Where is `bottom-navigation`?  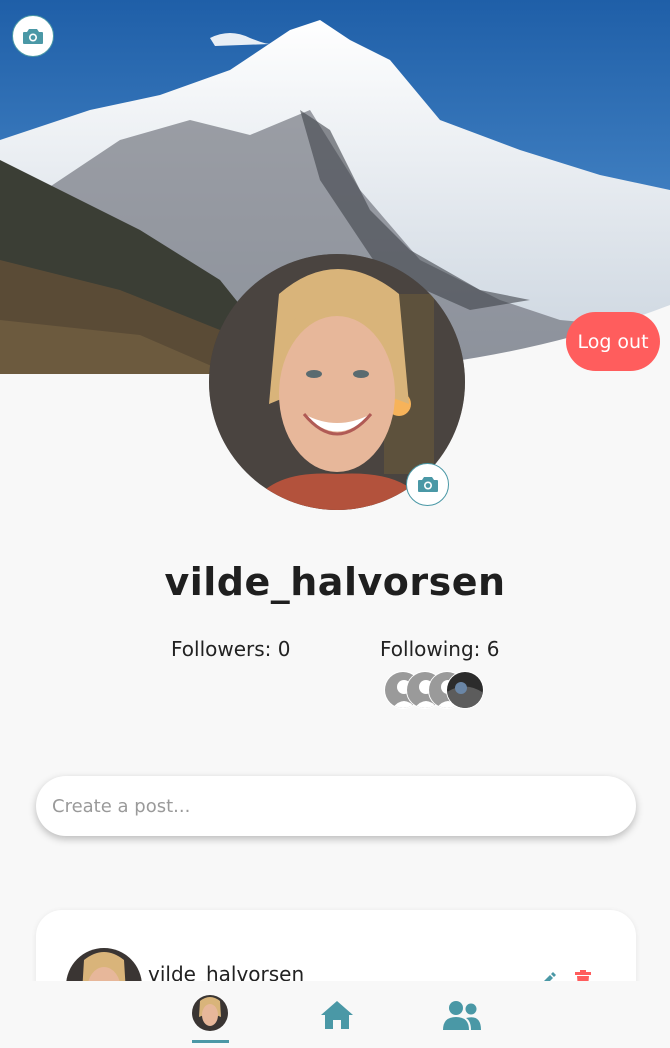
bottom-navigation is located at coordinates (335, 1014).